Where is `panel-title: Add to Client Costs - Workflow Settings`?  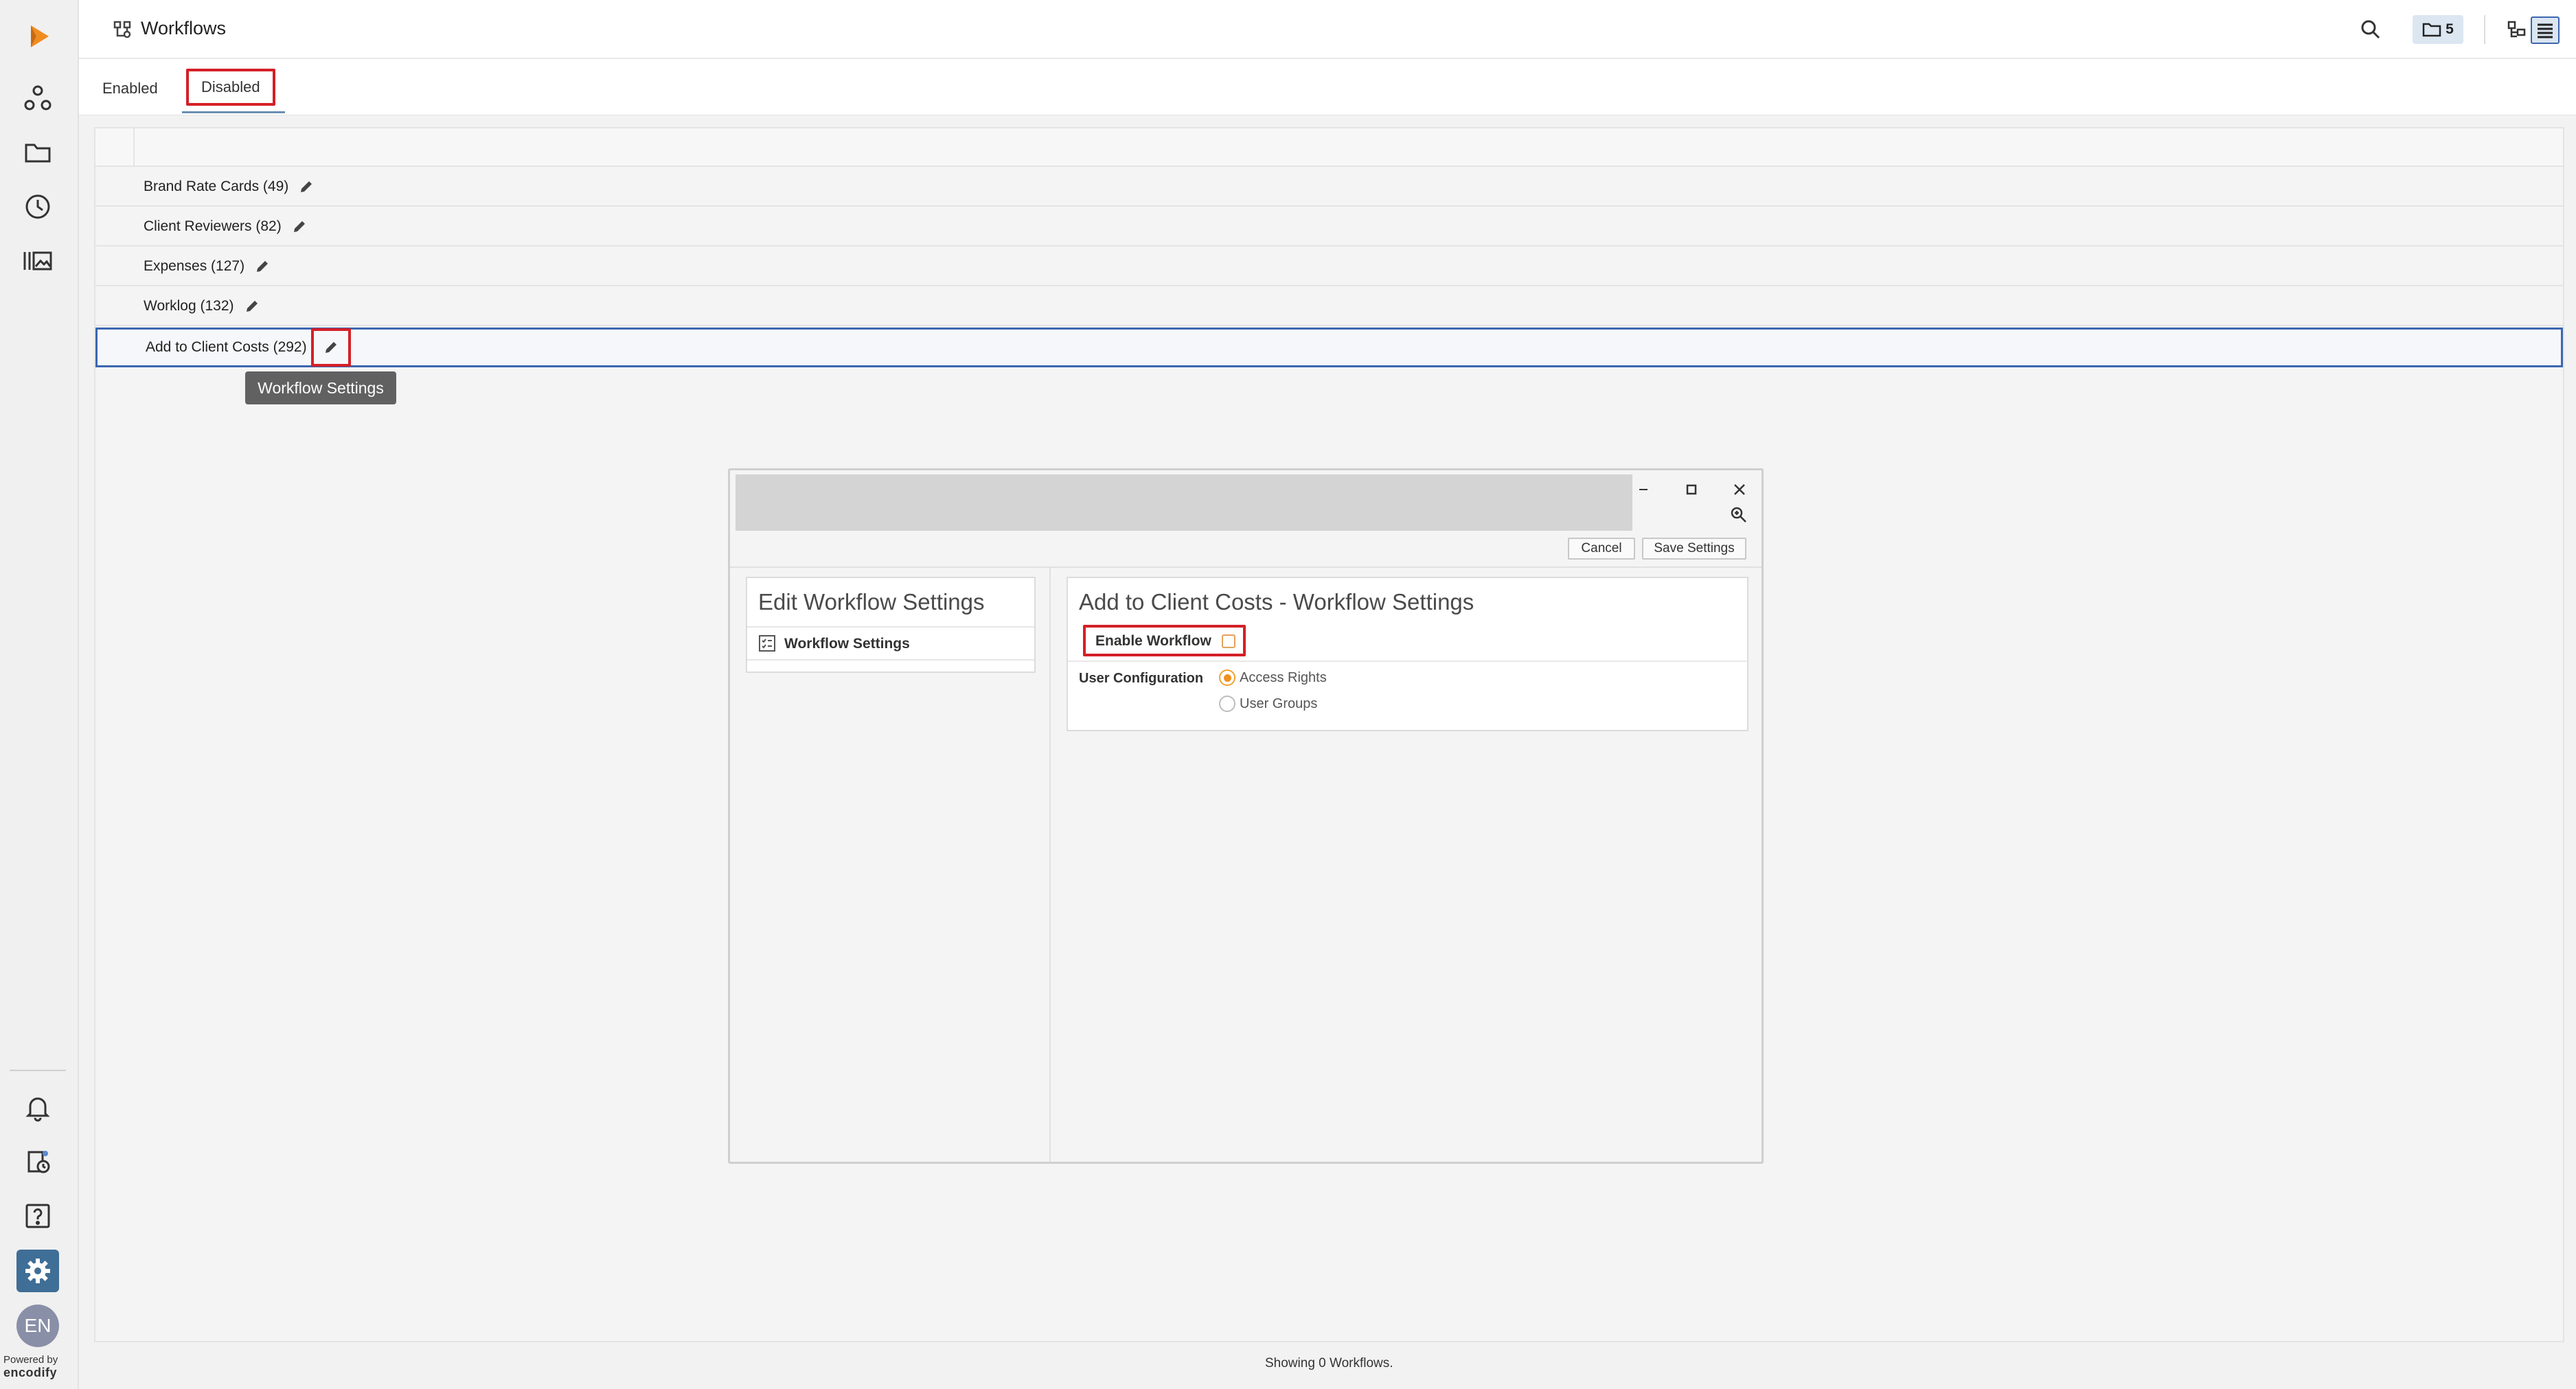
panel-title: Add to Client Costs - Workflow Settings is located at coordinates (1276, 602).